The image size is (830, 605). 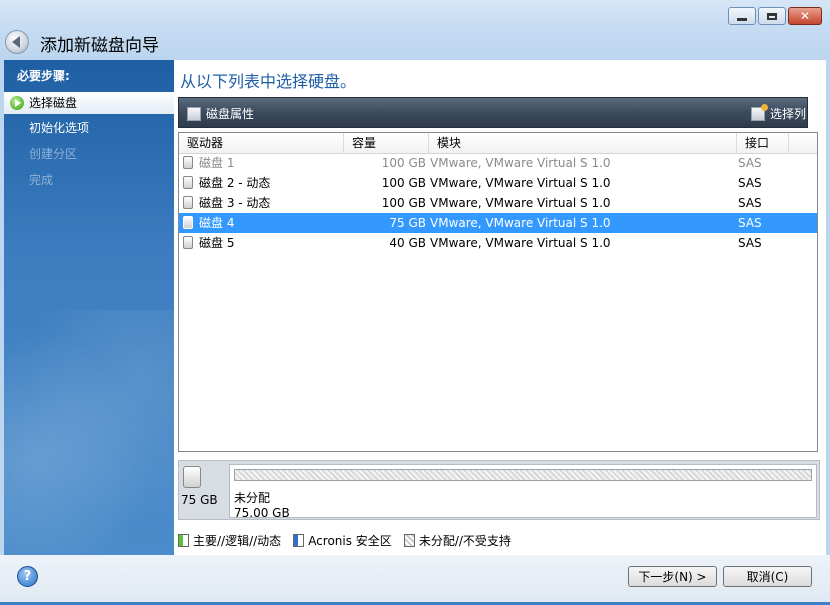 What do you see at coordinates (407, 243) in the screenshot?
I see `cell-capacity: 40 GB` at bounding box center [407, 243].